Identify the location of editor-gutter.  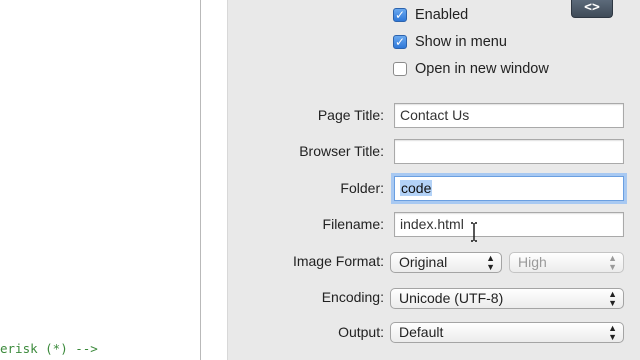
(214, 180).